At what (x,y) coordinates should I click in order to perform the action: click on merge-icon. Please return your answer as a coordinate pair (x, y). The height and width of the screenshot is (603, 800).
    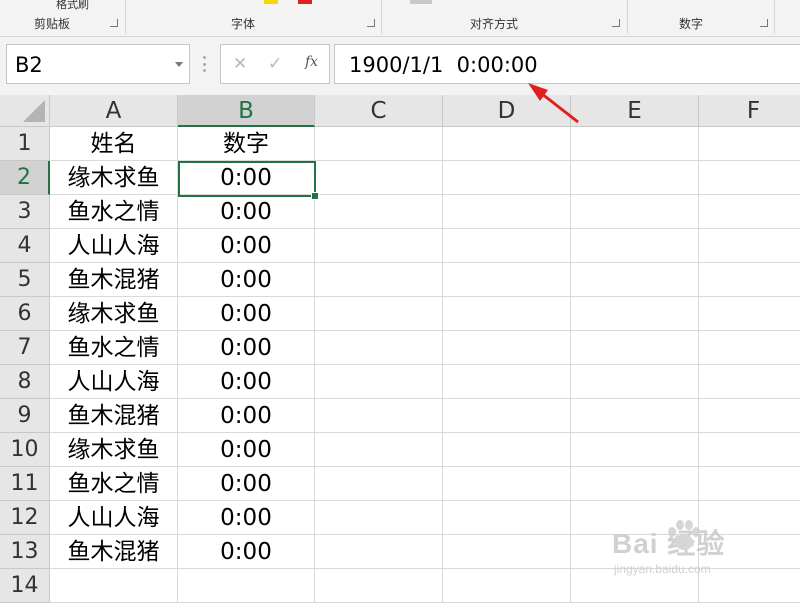
    Looking at the image, I should click on (421, 2).